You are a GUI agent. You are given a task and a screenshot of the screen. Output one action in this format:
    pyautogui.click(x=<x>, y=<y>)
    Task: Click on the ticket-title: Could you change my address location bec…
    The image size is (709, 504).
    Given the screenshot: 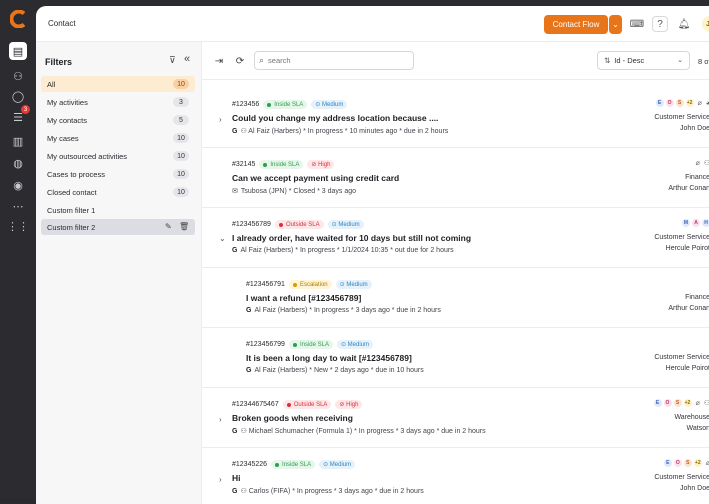 What is the action you would take?
    pyautogui.click(x=335, y=118)
    